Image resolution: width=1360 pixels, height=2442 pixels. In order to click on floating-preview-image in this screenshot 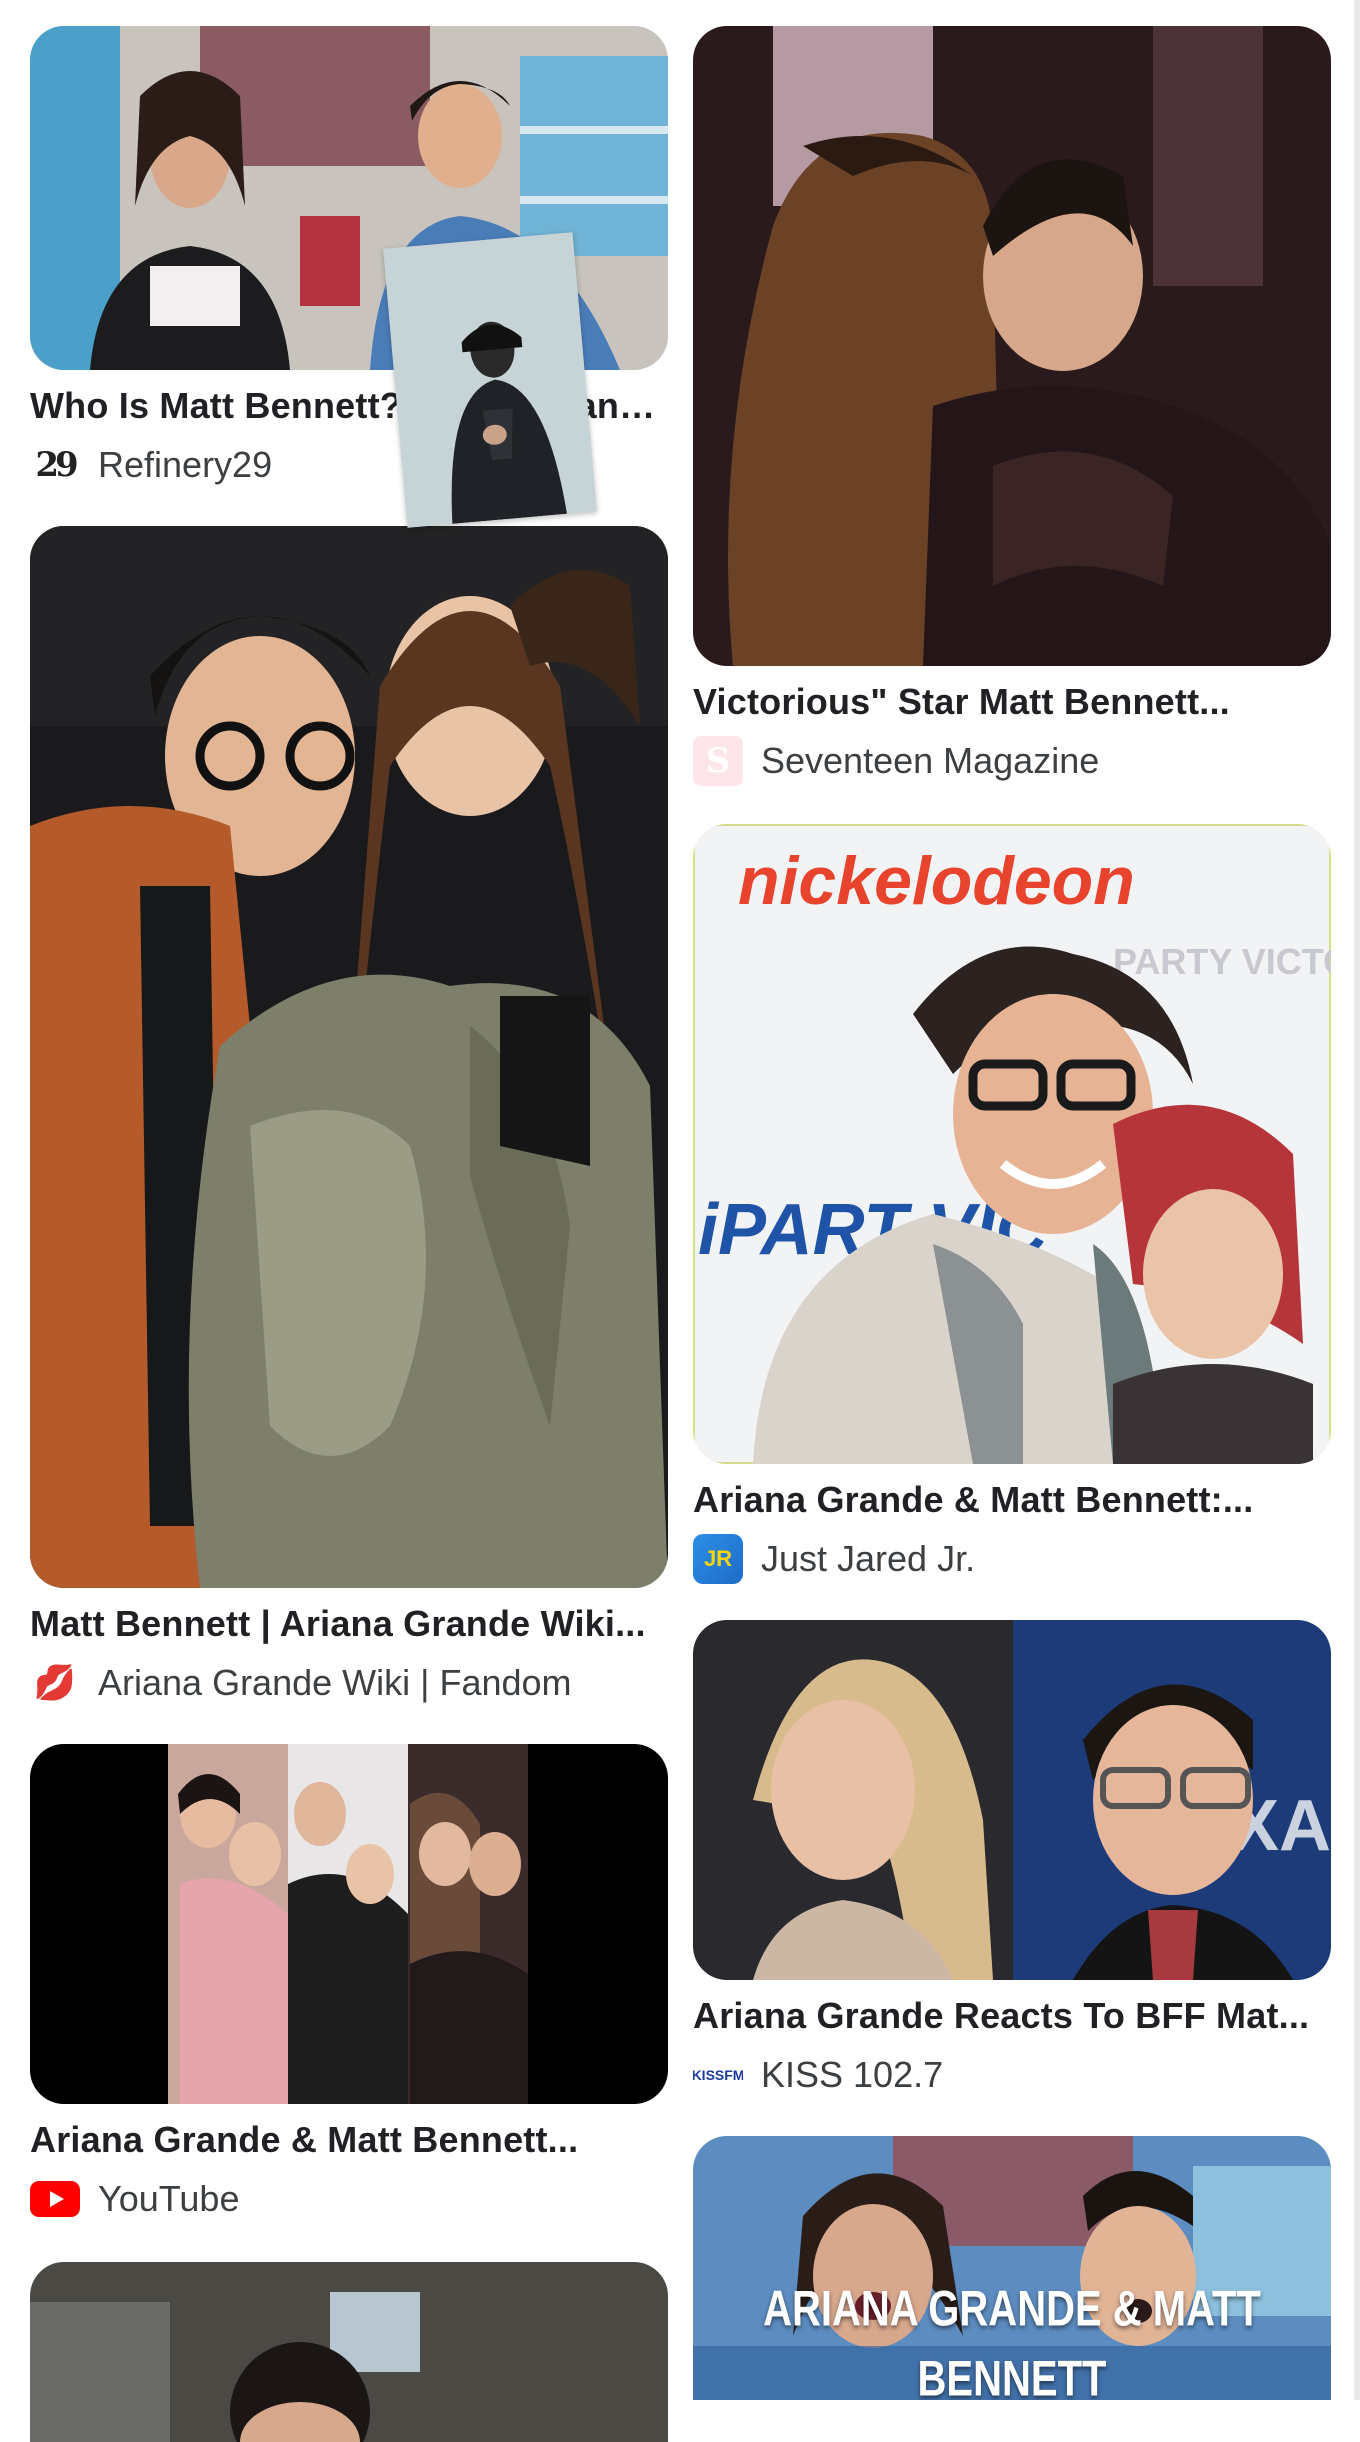, I will do `click(490, 380)`.